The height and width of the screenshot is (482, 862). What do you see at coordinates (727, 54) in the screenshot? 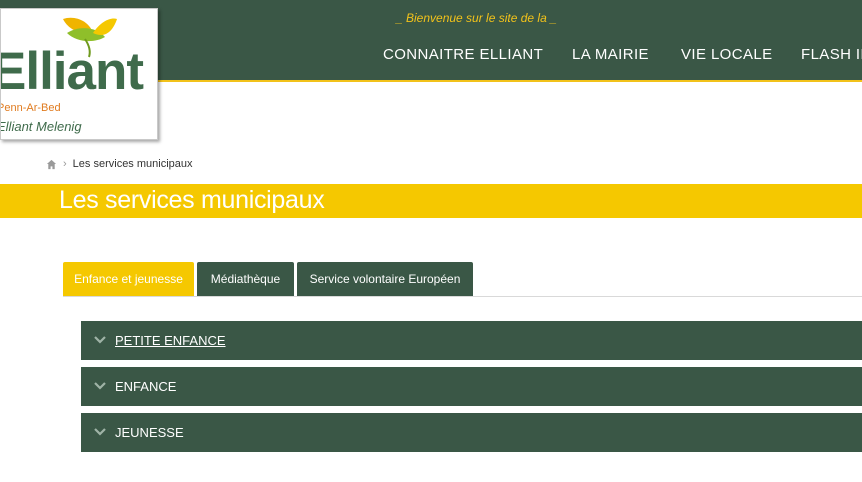
I see `nav-vie-locale: VIE LOCALE` at bounding box center [727, 54].